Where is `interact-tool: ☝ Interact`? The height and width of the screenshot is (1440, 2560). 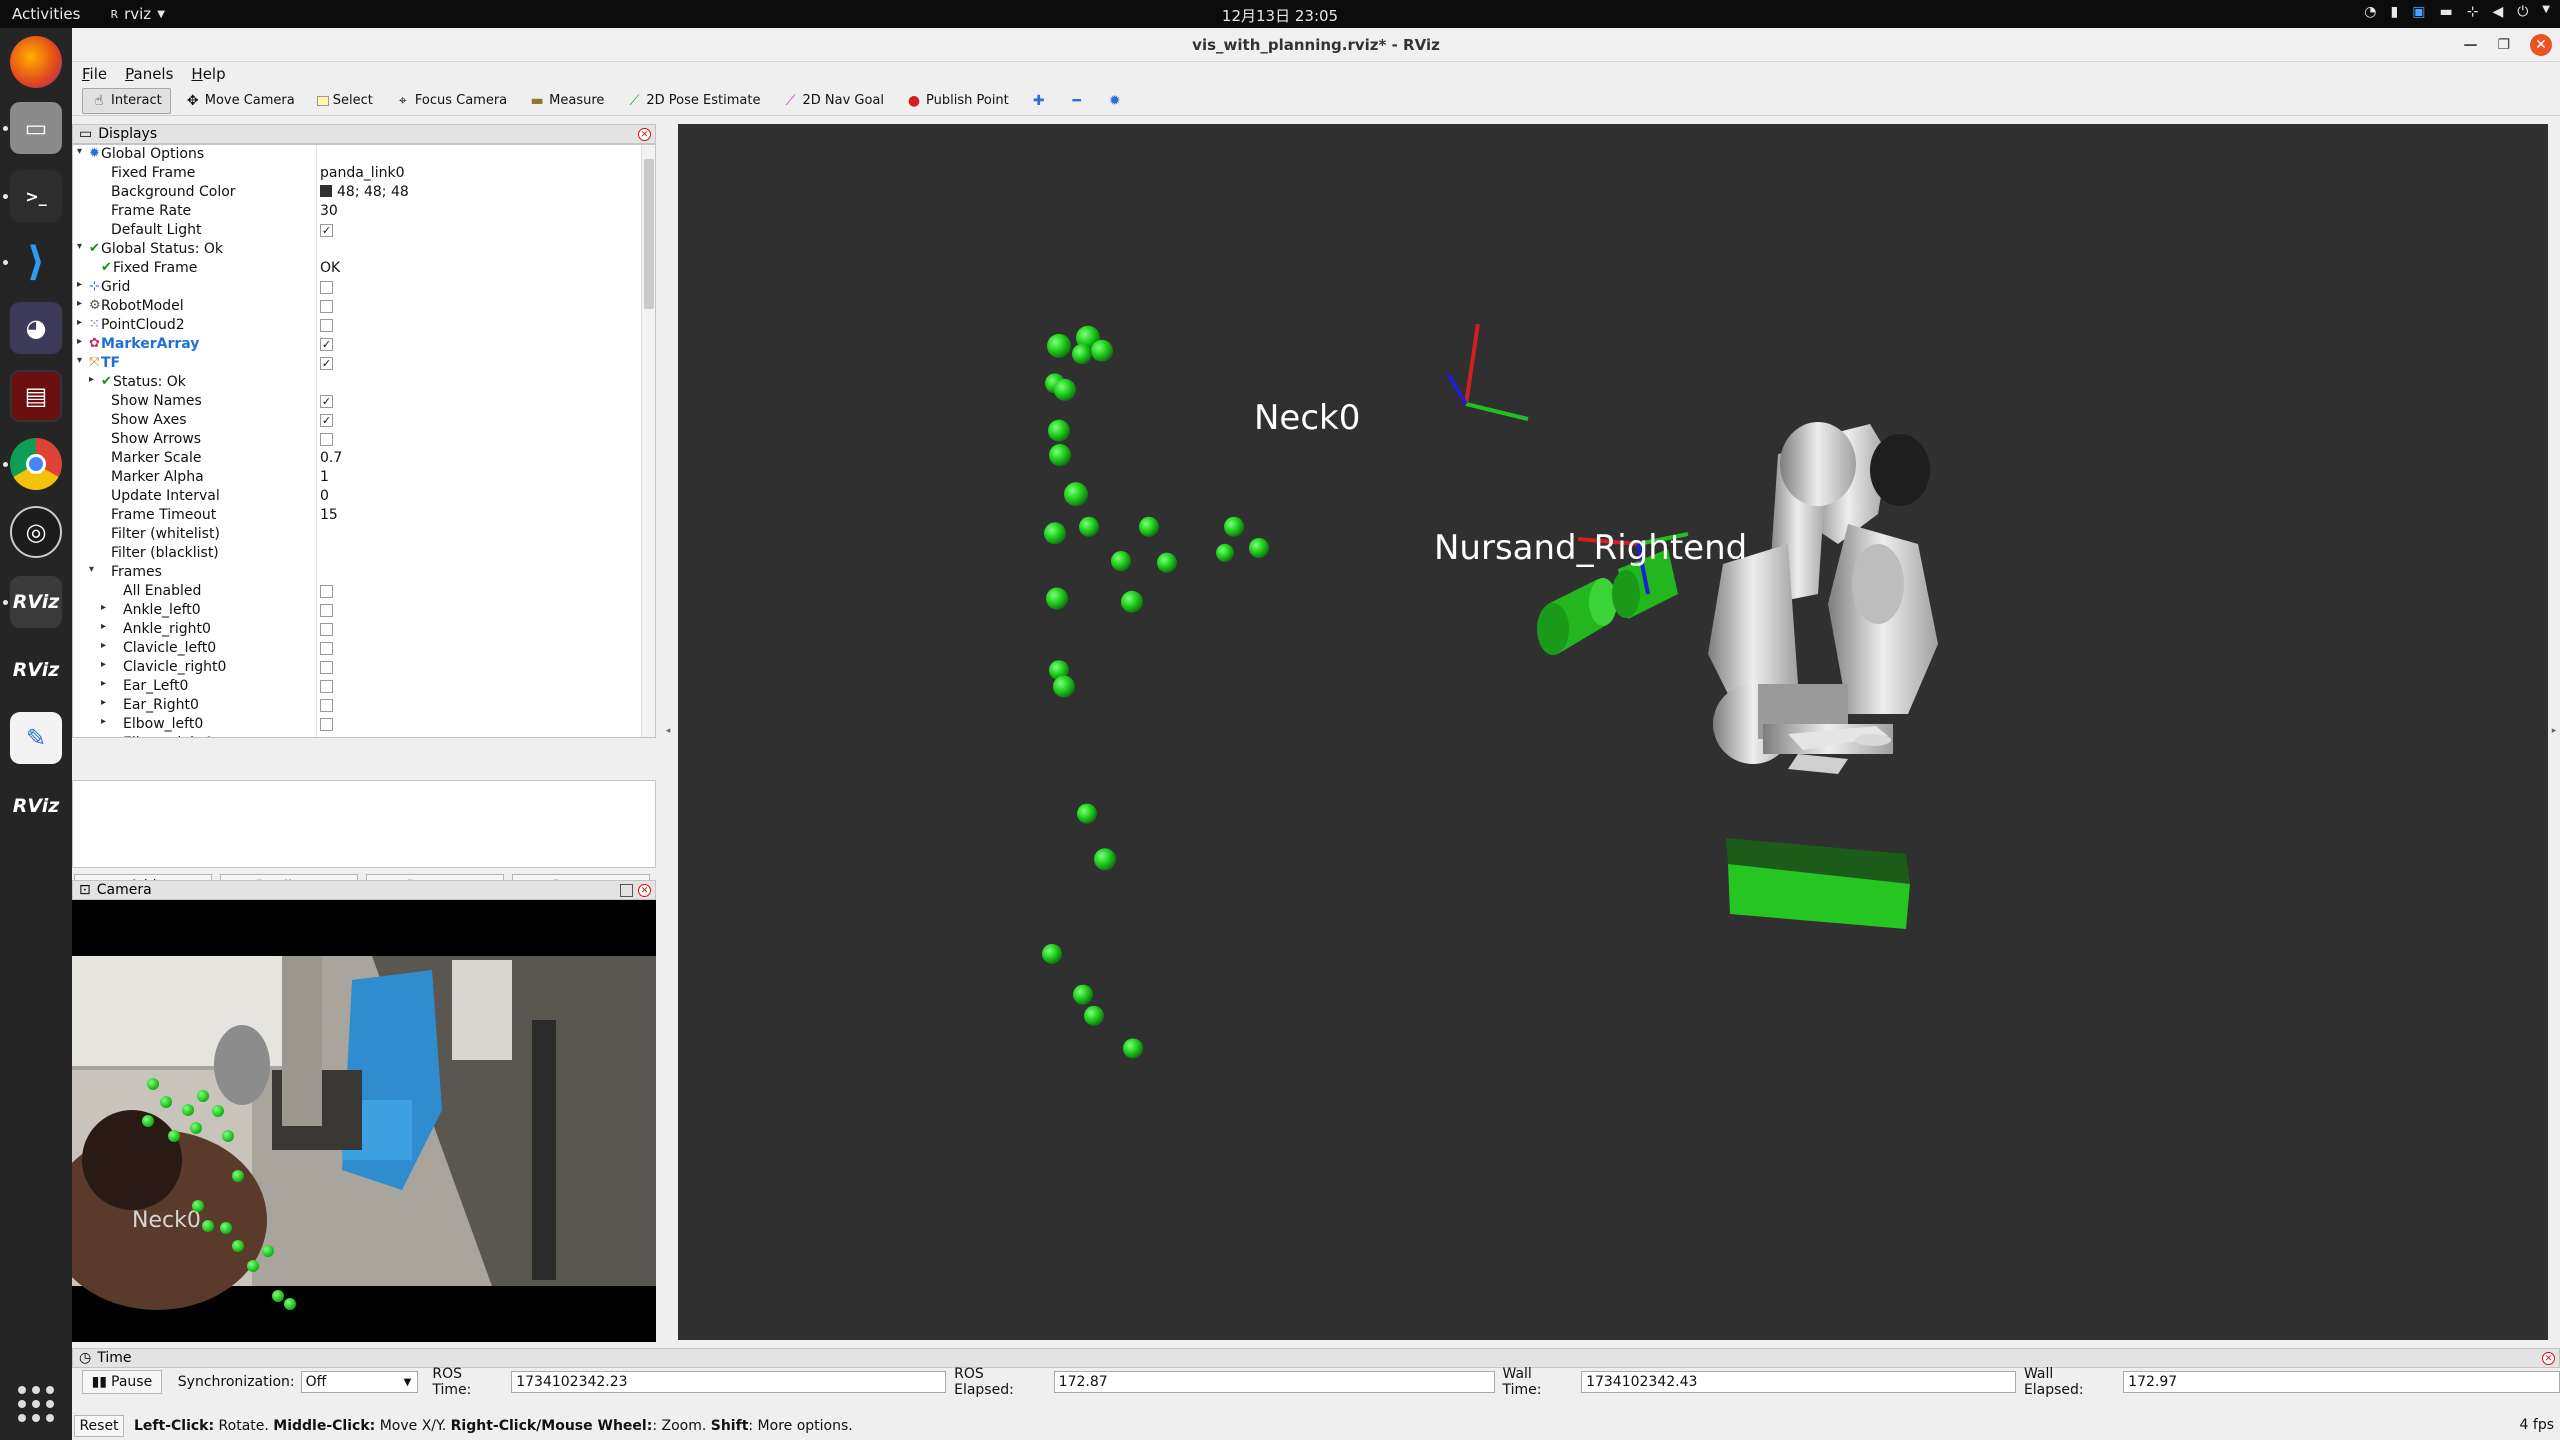
interact-tool: ☝ Interact is located at coordinates (126, 100).